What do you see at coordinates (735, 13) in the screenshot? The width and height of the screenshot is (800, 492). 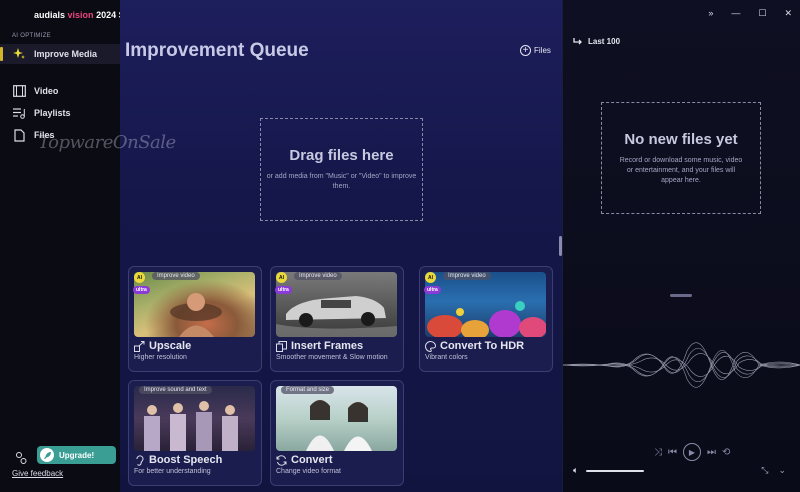 I see `minimize-icon: —` at bounding box center [735, 13].